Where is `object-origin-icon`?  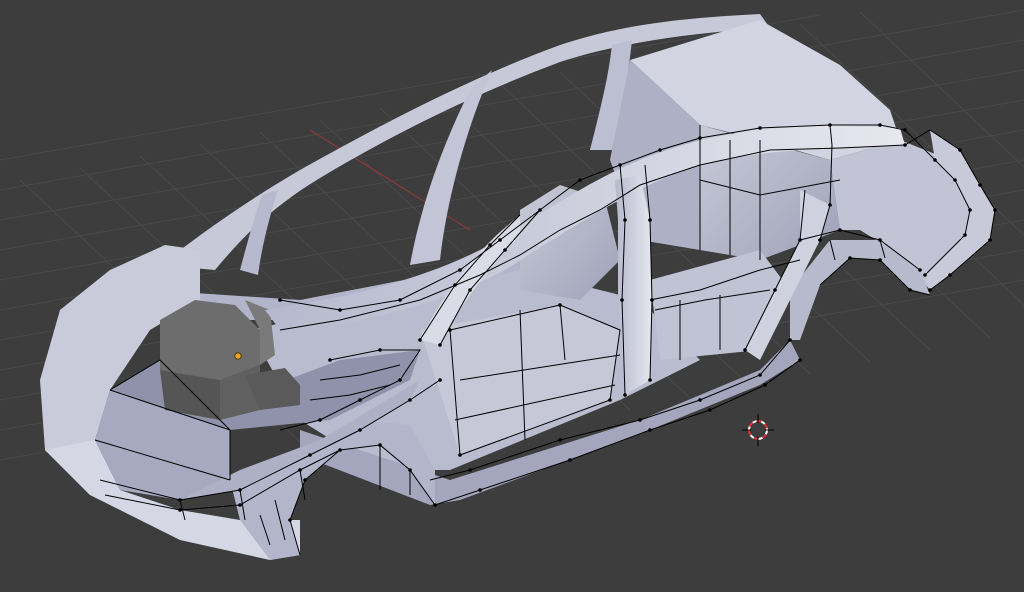
object-origin-icon is located at coordinates (238, 356).